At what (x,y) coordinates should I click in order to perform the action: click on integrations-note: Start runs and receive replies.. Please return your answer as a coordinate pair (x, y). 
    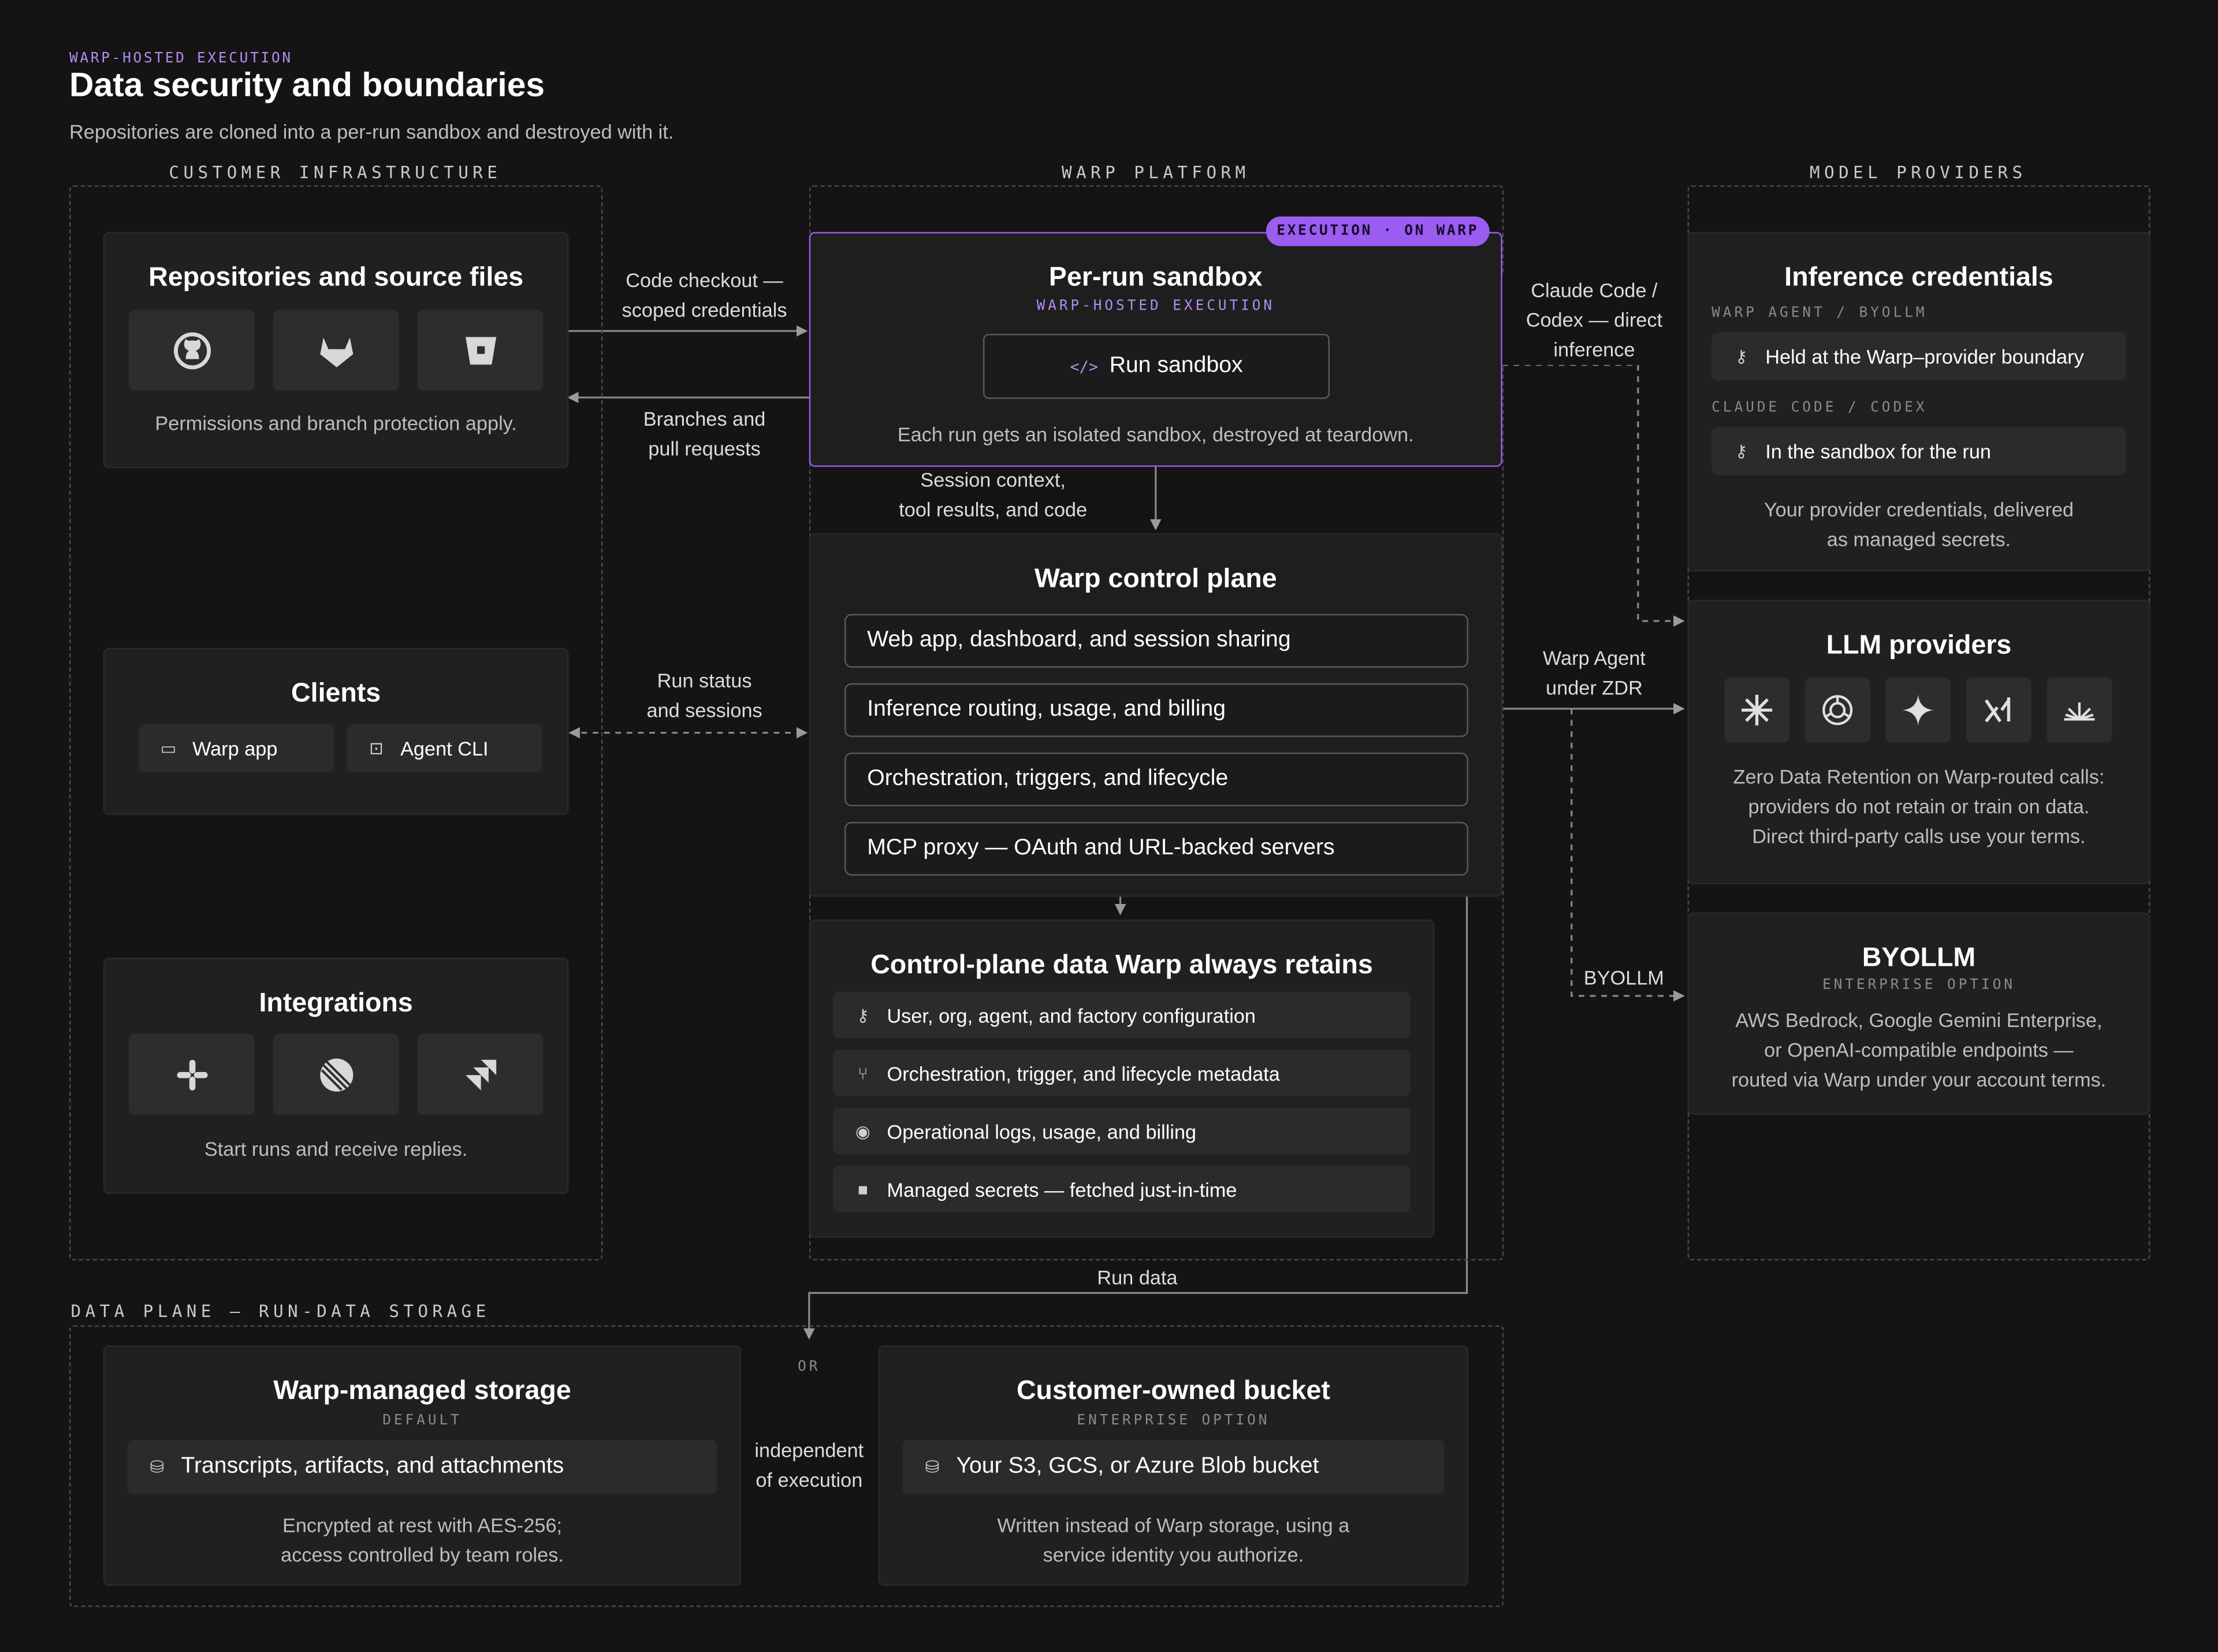
    Looking at the image, I should click on (336, 1149).